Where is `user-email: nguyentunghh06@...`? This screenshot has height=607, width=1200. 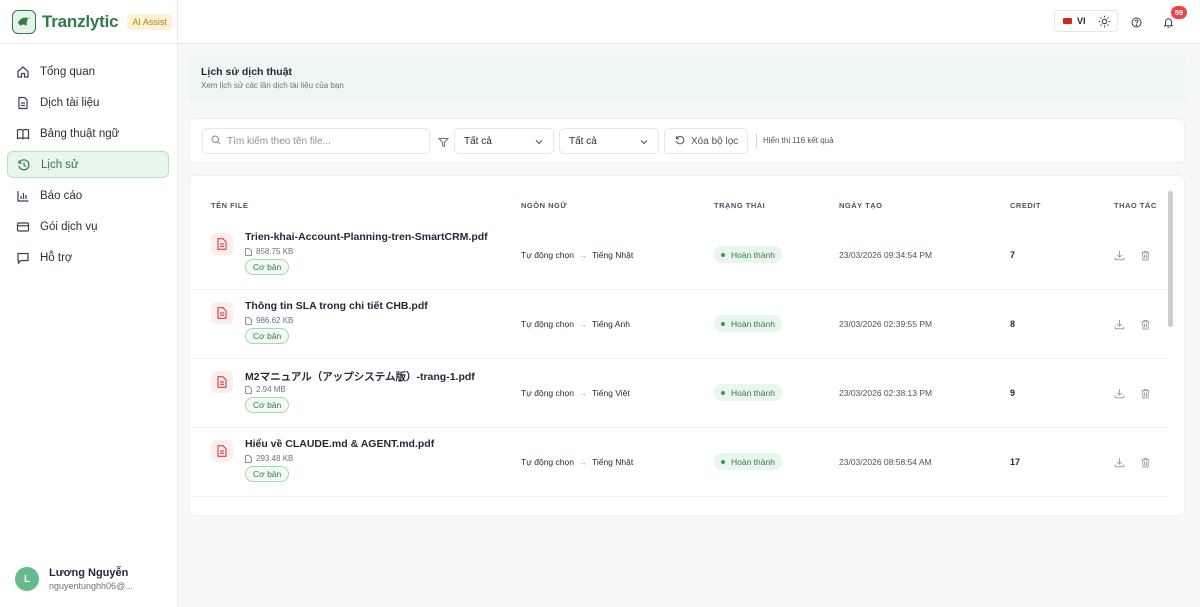 user-email: nguyentunghh06@... is located at coordinates (91, 586).